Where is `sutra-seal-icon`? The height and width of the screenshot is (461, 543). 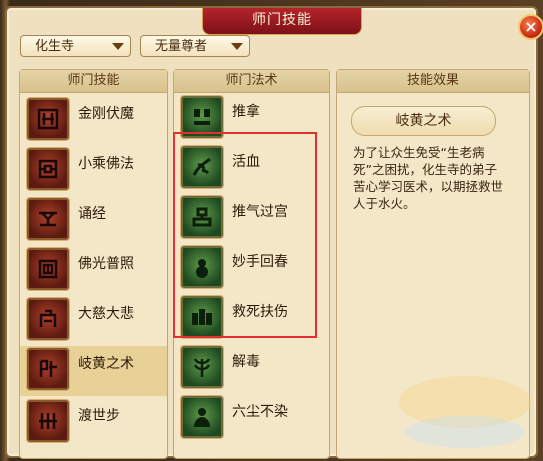
sutra-seal-icon is located at coordinates (48, 219).